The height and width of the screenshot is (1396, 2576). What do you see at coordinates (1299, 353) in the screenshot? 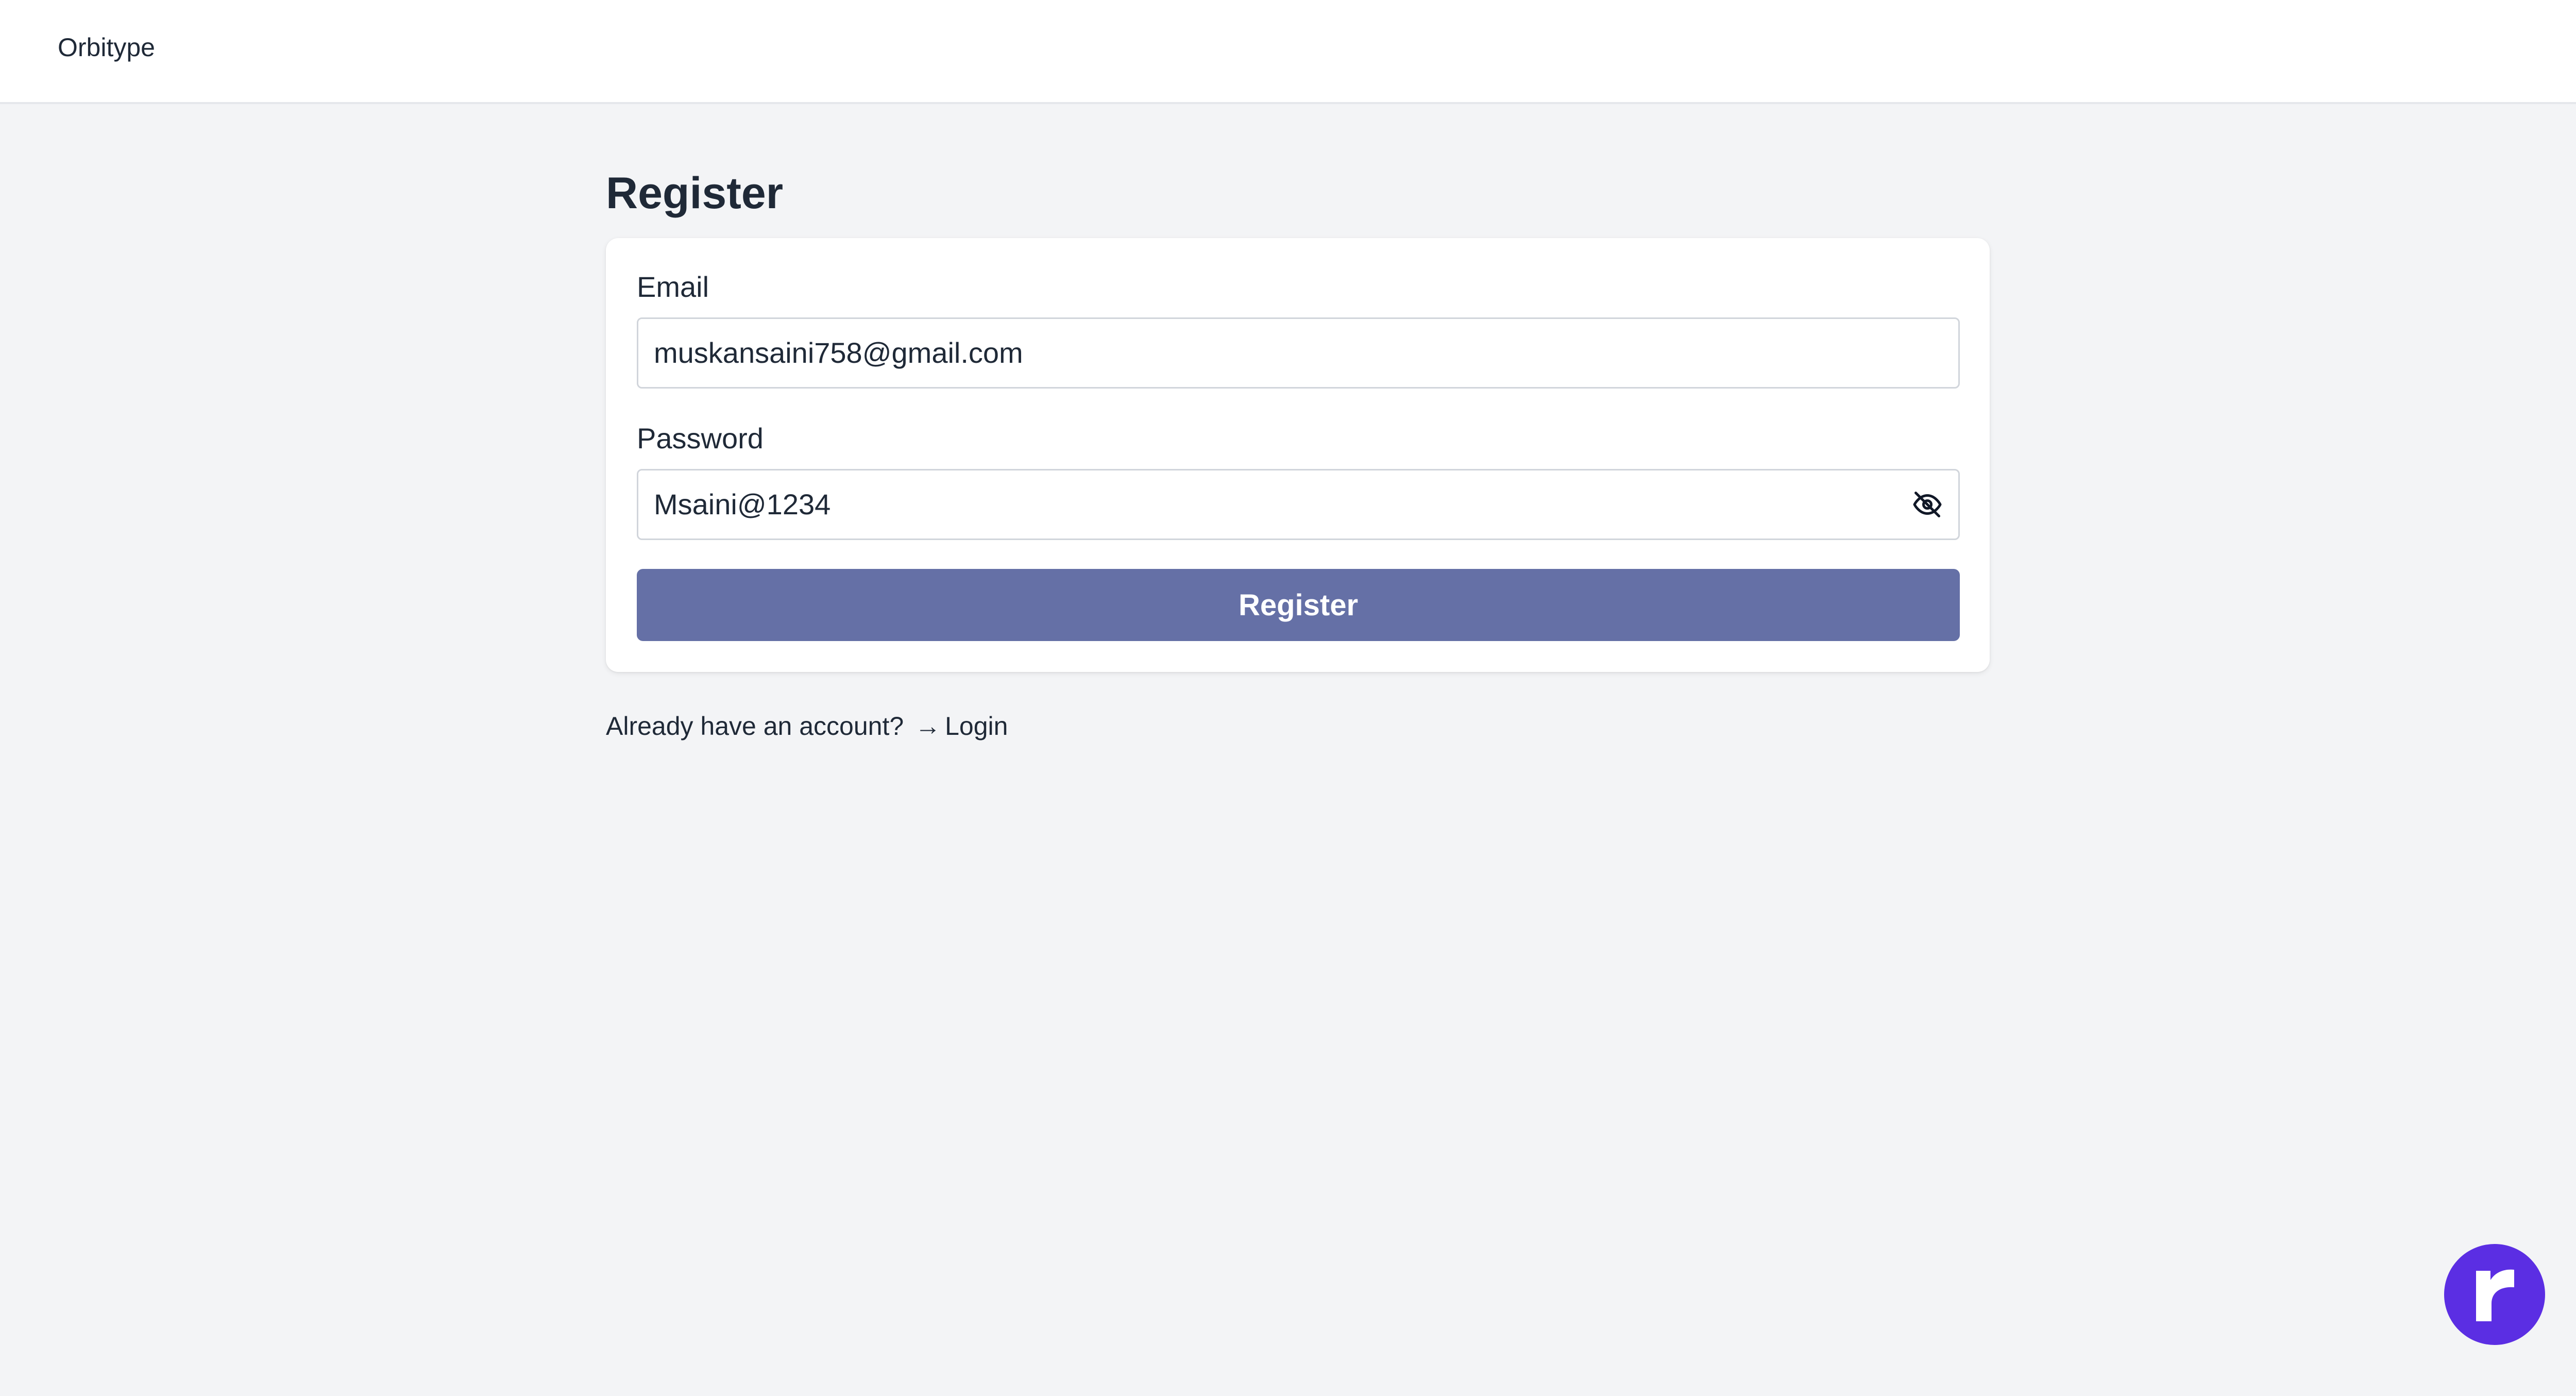
I see `email-field: muskansaini758@gmail.com` at bounding box center [1299, 353].